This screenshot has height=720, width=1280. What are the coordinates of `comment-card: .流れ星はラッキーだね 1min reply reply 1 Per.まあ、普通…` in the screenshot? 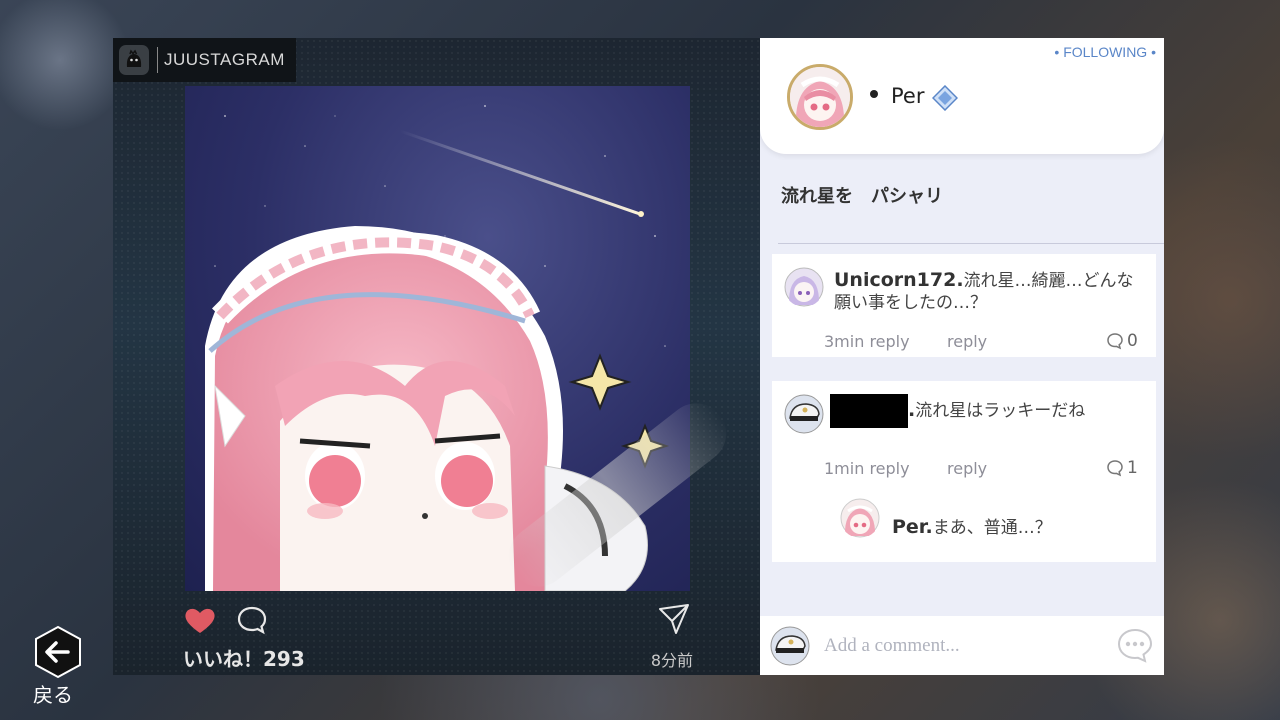 It's located at (964, 471).